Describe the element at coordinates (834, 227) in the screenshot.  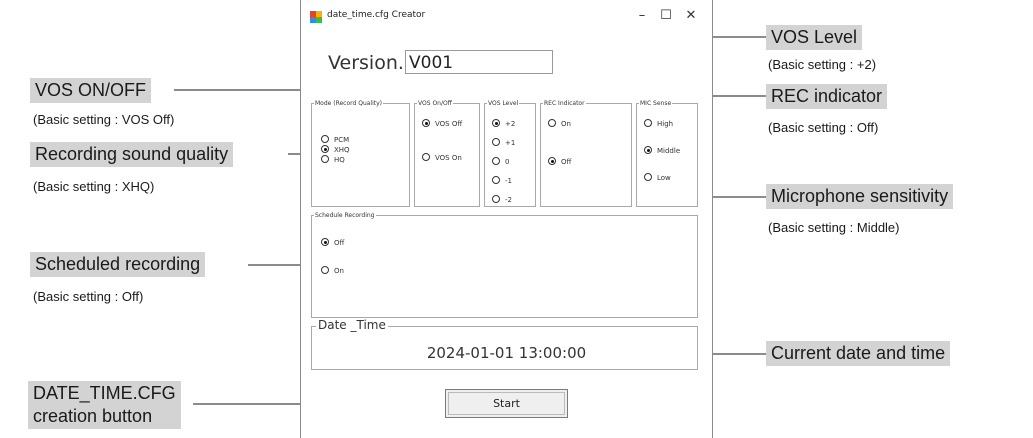
I see `note-mic-sensitivity: (Basic setting : Middle)` at that location.